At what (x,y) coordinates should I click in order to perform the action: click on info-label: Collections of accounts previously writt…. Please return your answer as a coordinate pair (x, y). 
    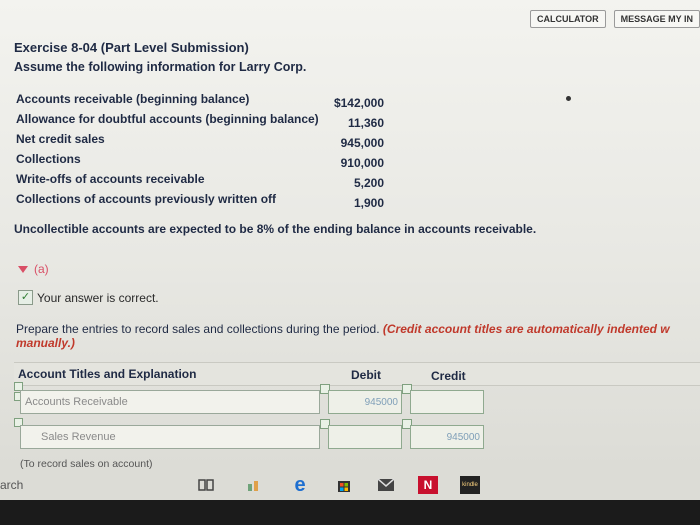
    Looking at the image, I should click on (146, 199).